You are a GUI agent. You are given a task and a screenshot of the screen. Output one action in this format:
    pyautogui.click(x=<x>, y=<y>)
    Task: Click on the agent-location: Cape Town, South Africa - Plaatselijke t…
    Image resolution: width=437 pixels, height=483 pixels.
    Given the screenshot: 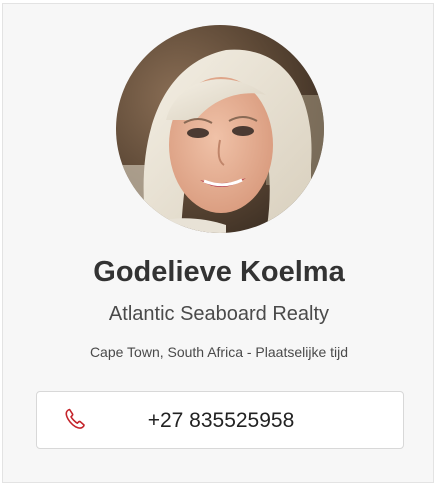 What is the action you would take?
    pyautogui.click(x=219, y=352)
    